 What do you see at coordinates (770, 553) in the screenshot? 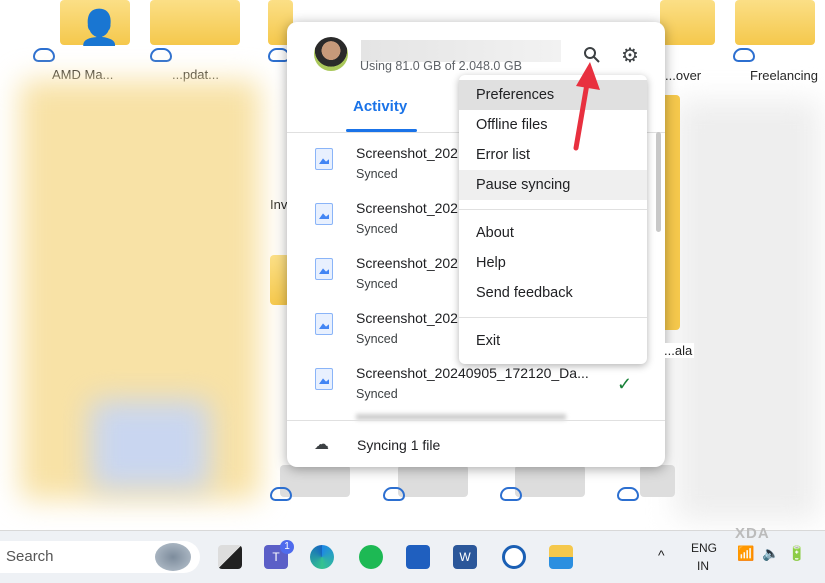
I see `volume-icon: 🔈` at bounding box center [770, 553].